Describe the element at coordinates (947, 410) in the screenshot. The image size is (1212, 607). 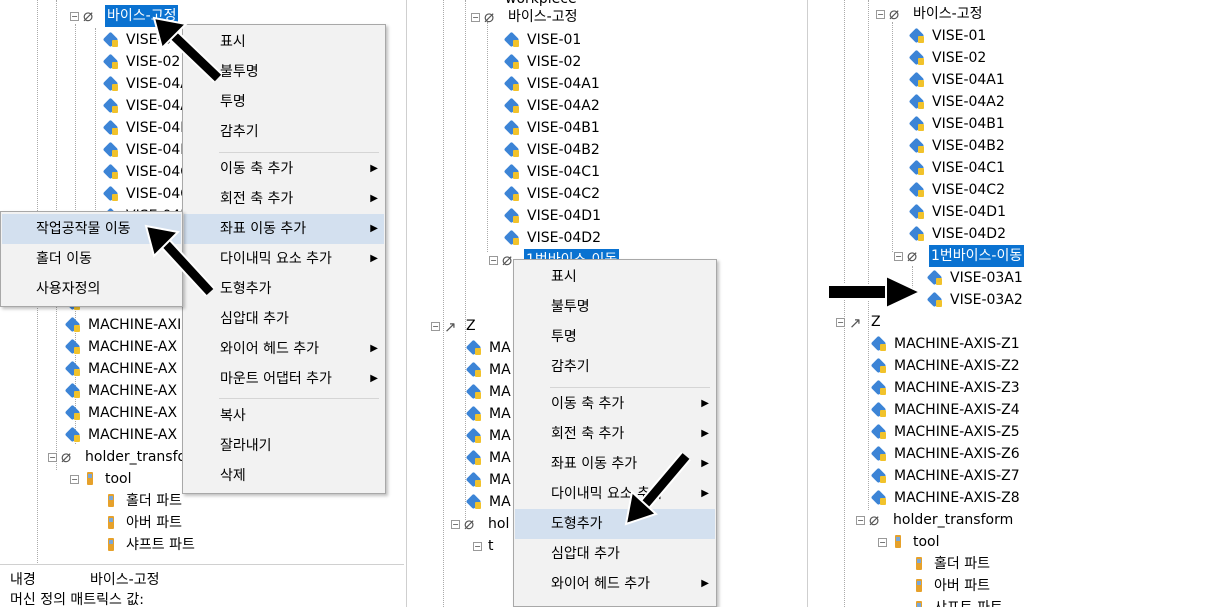
I see `tree-node-axis-part: MACHINE-AXIS-Z4` at that location.